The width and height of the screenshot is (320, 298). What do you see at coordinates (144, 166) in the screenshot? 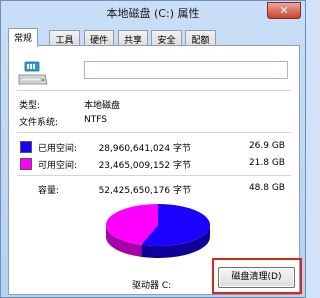
I see `free-space-bytes: 23,465,009,152 字节` at bounding box center [144, 166].